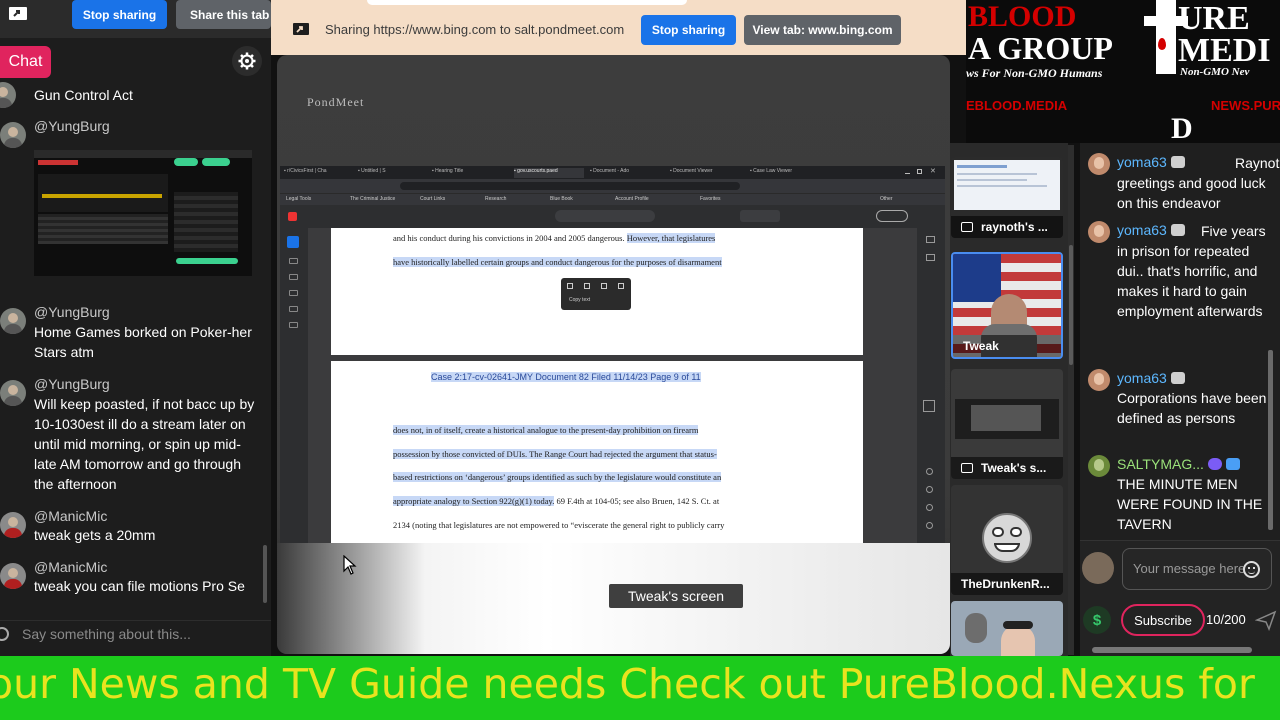 The height and width of the screenshot is (720, 1280). What do you see at coordinates (1151, 378) in the screenshot?
I see `chat-username: yoma63` at bounding box center [1151, 378].